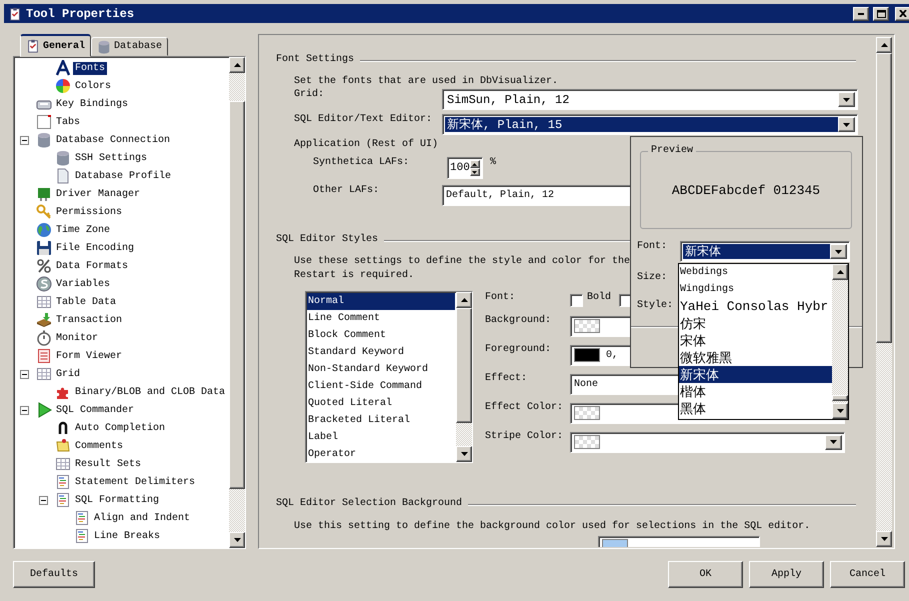  I want to click on checkbox-label: Bold, so click(599, 297).